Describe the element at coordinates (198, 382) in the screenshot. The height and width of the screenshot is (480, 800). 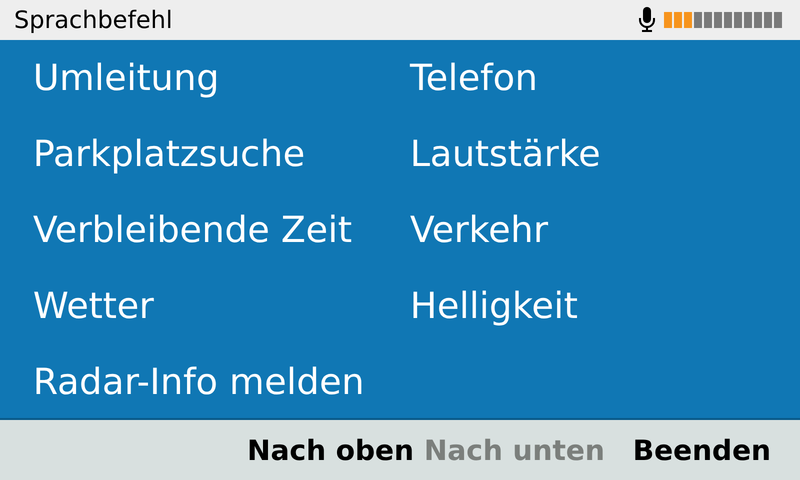
I see `command-item: Radar-Info melden` at that location.